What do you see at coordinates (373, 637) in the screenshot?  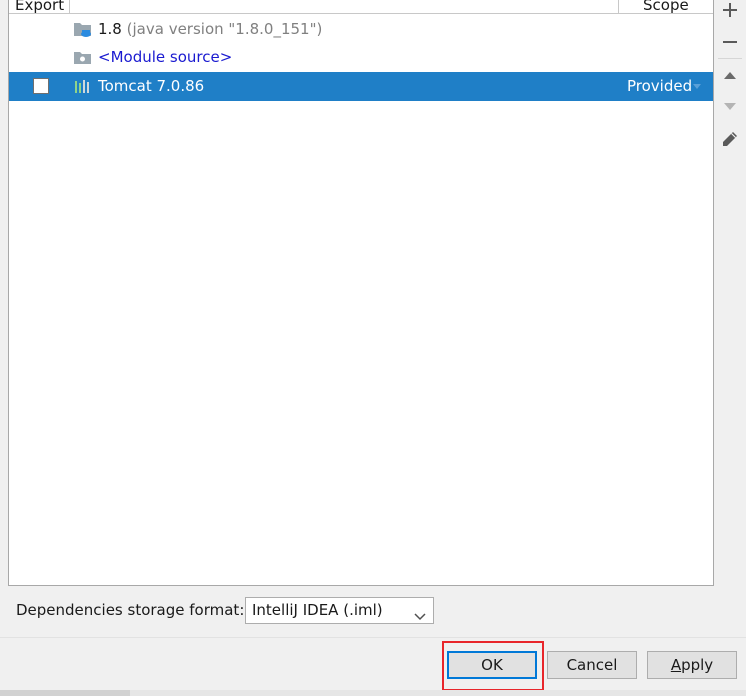 I see `divider` at bounding box center [373, 637].